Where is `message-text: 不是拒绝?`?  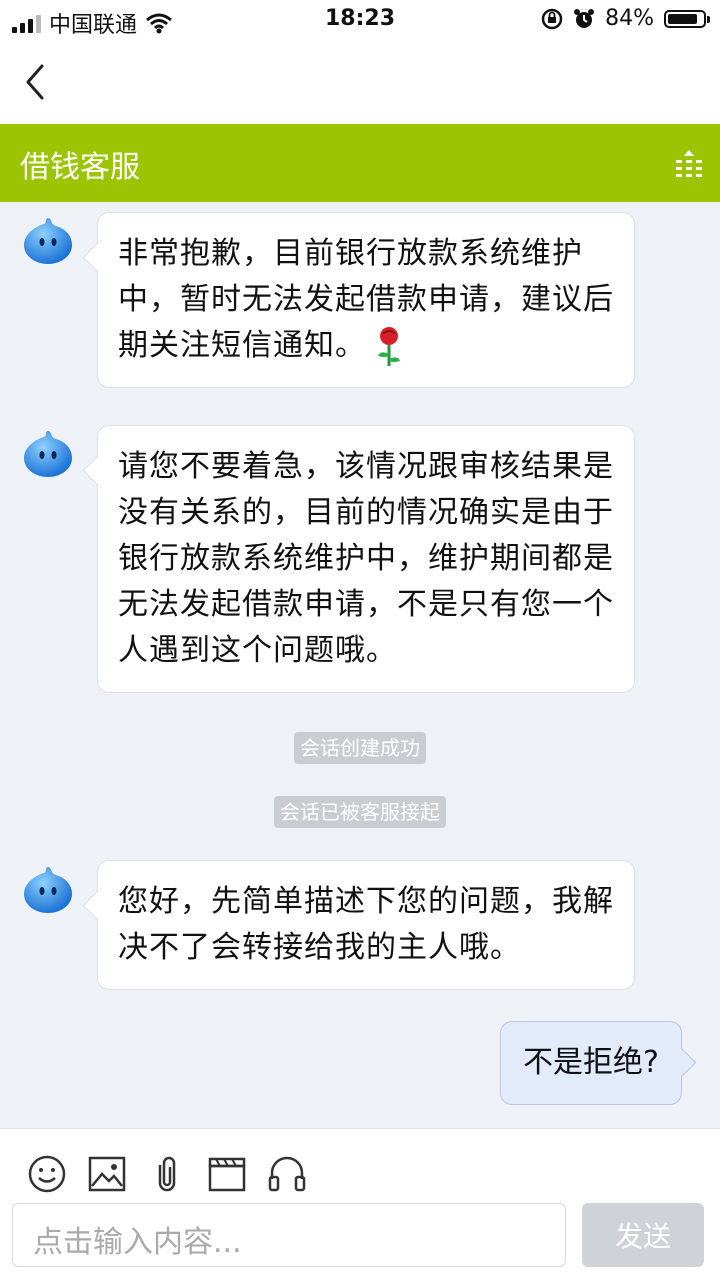 message-text: 不是拒绝? is located at coordinates (591, 1062).